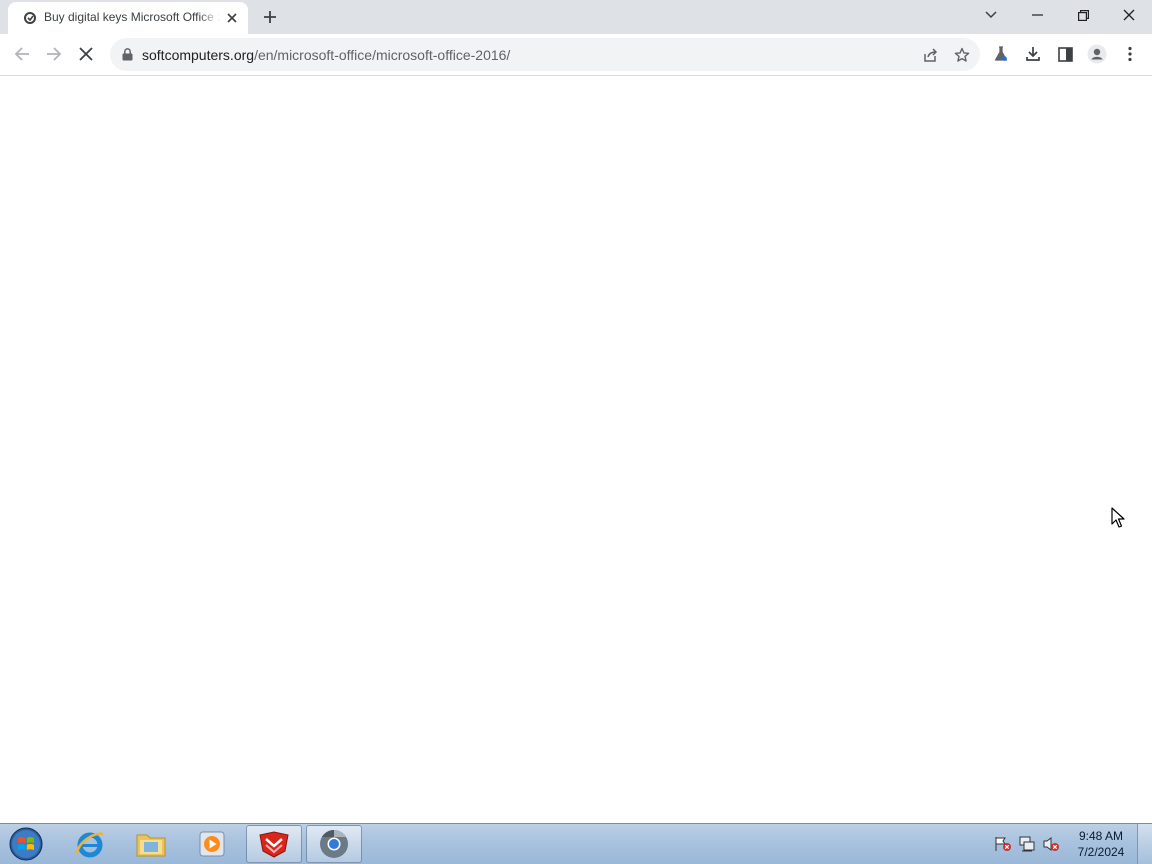 This screenshot has width=1152, height=864. Describe the element at coordinates (1130, 54) in the screenshot. I see `kebab-menu-button` at that location.